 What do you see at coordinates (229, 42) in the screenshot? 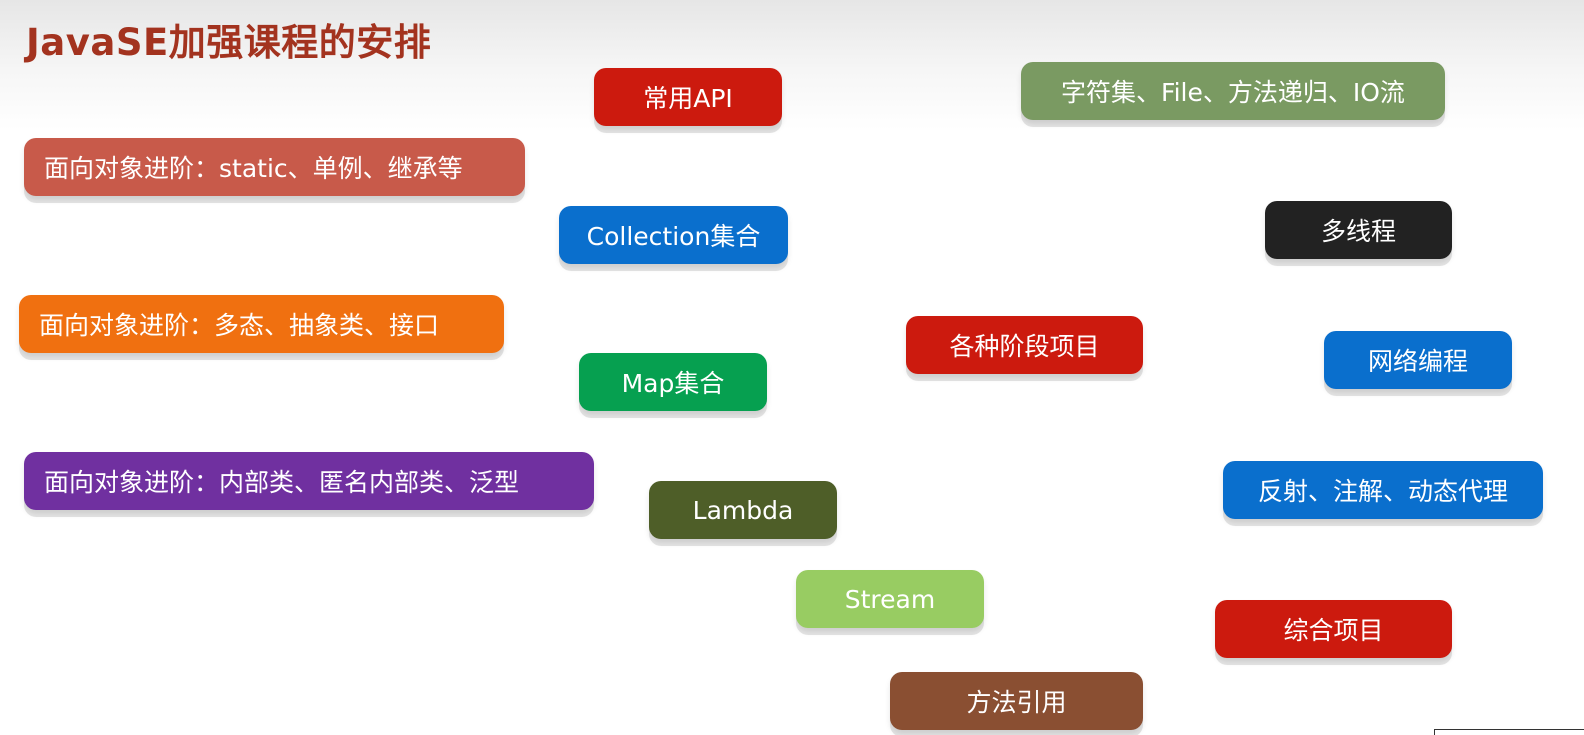
I see `page-title: JavaSE加强课程的安排` at bounding box center [229, 42].